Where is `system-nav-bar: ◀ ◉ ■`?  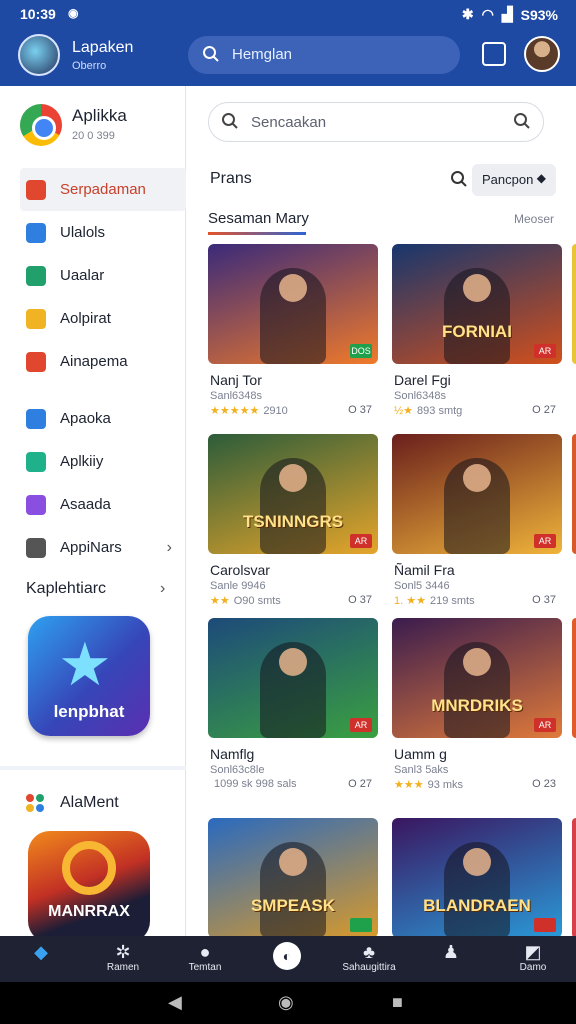 system-nav-bar: ◀ ◉ ■ is located at coordinates (288, 1003).